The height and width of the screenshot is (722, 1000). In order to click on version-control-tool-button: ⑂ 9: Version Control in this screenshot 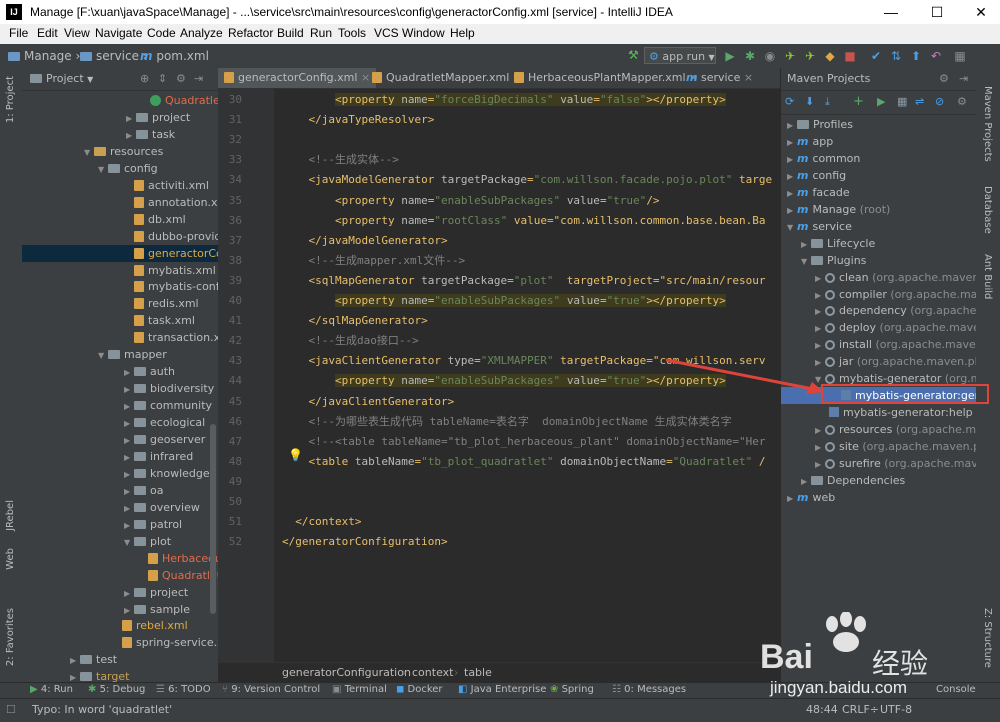, I will do `click(271, 689)`.